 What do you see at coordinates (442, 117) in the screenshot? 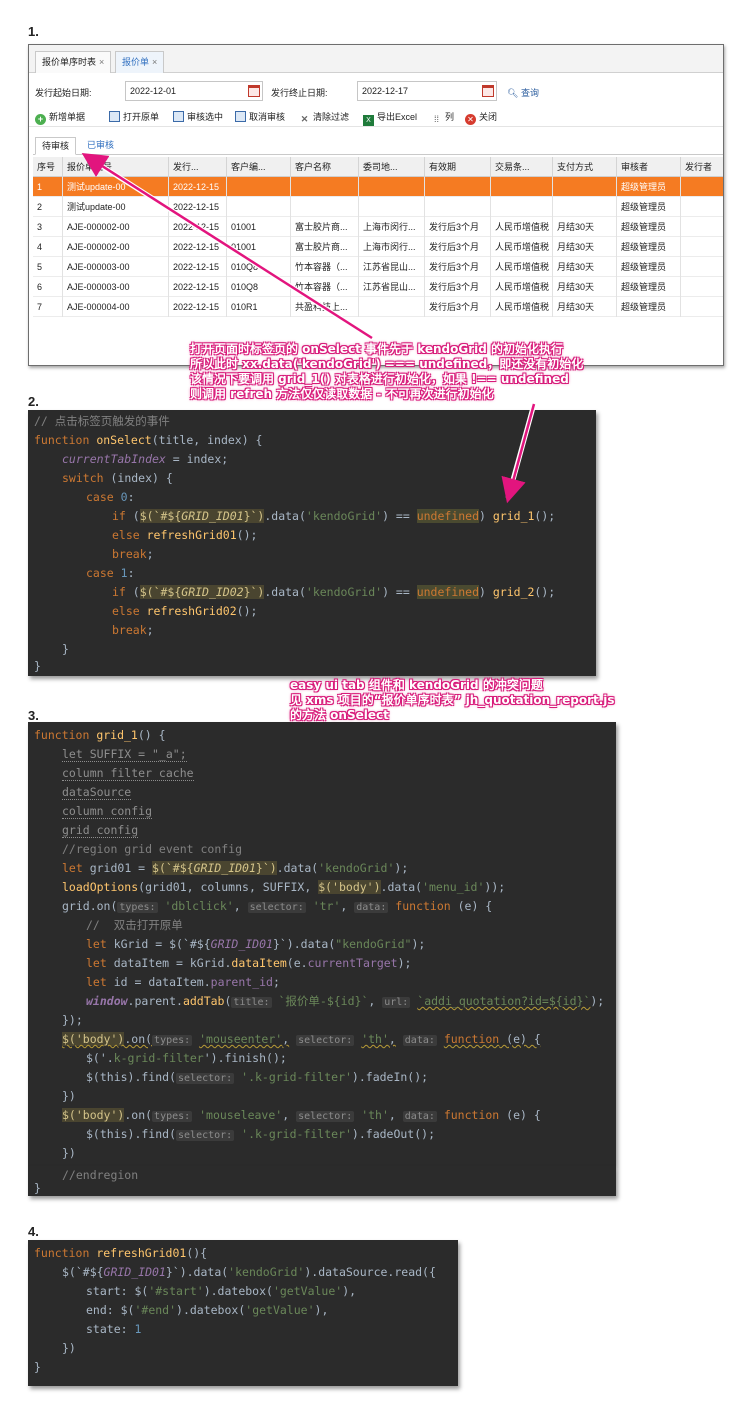
I see `columns-button: ⁞⁞ 列` at bounding box center [442, 117].